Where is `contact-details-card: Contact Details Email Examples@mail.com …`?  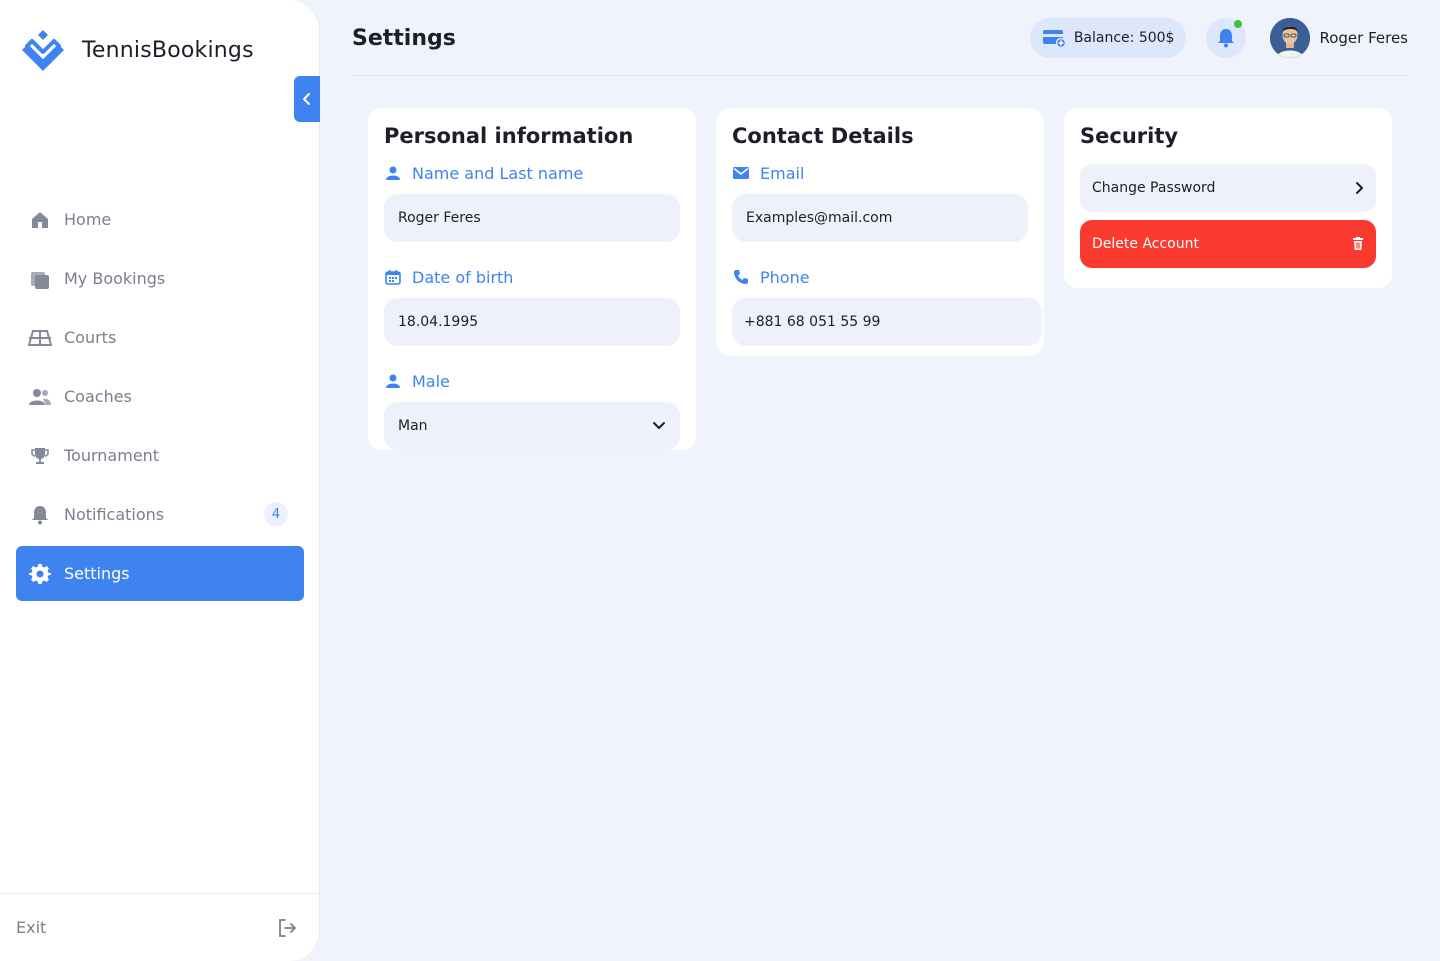 contact-details-card: Contact Details Email Examples@mail.com … is located at coordinates (880, 232).